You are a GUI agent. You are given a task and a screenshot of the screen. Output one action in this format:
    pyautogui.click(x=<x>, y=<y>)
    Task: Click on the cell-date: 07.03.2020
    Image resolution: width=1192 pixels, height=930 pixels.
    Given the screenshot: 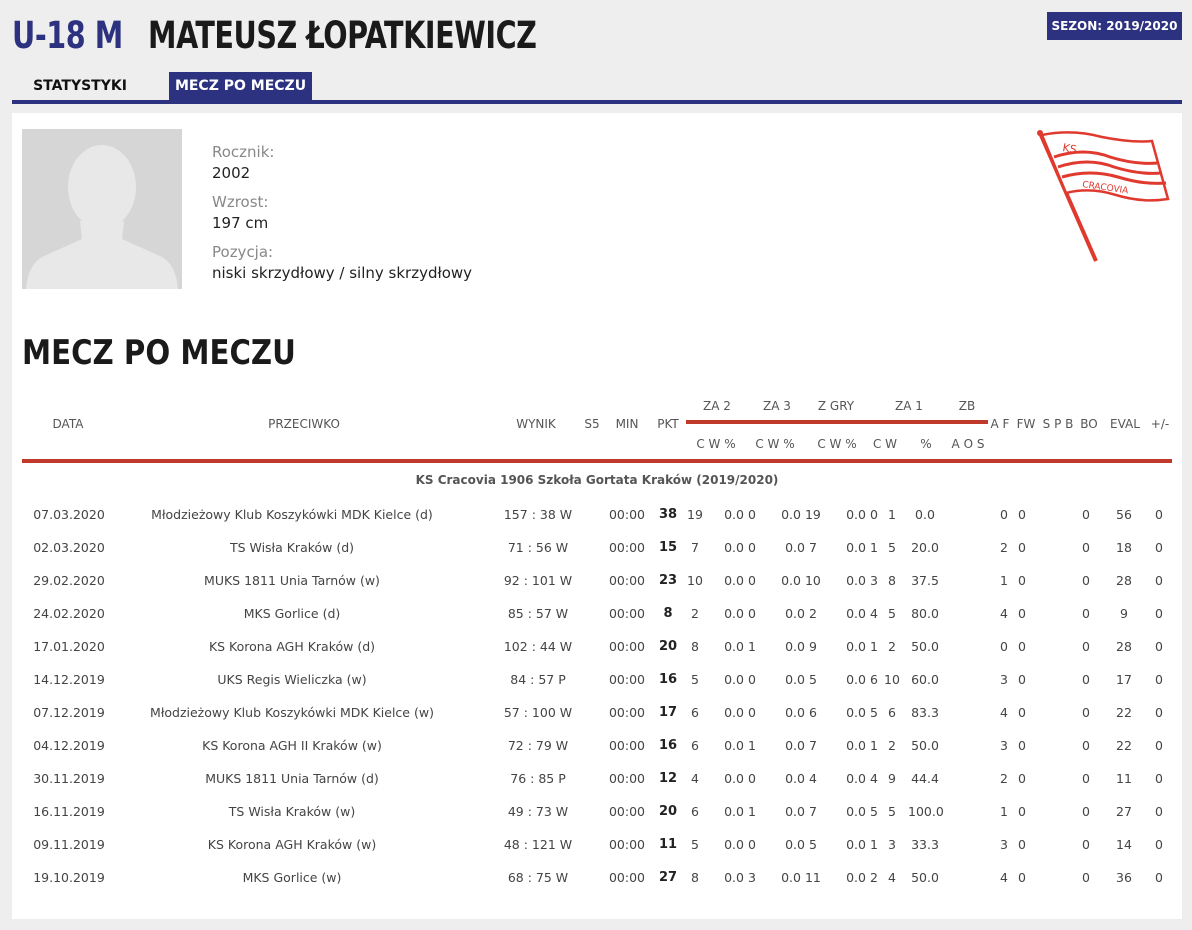 What is the action you would take?
    pyautogui.click(x=69, y=514)
    